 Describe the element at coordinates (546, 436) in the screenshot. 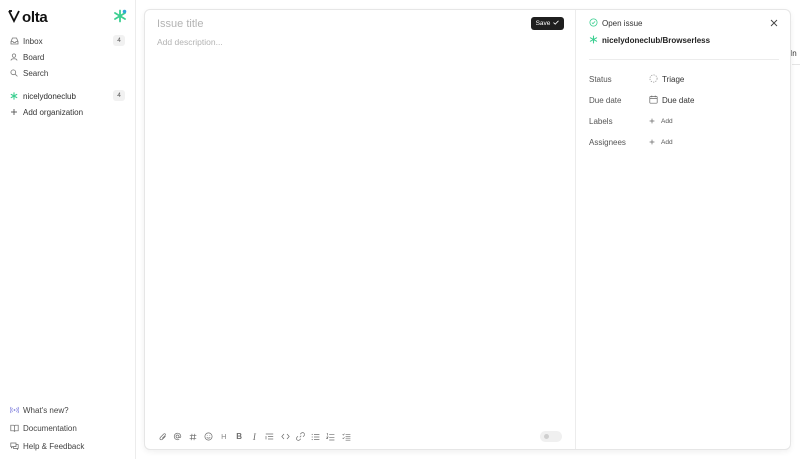

I see `toggle-knob` at that location.